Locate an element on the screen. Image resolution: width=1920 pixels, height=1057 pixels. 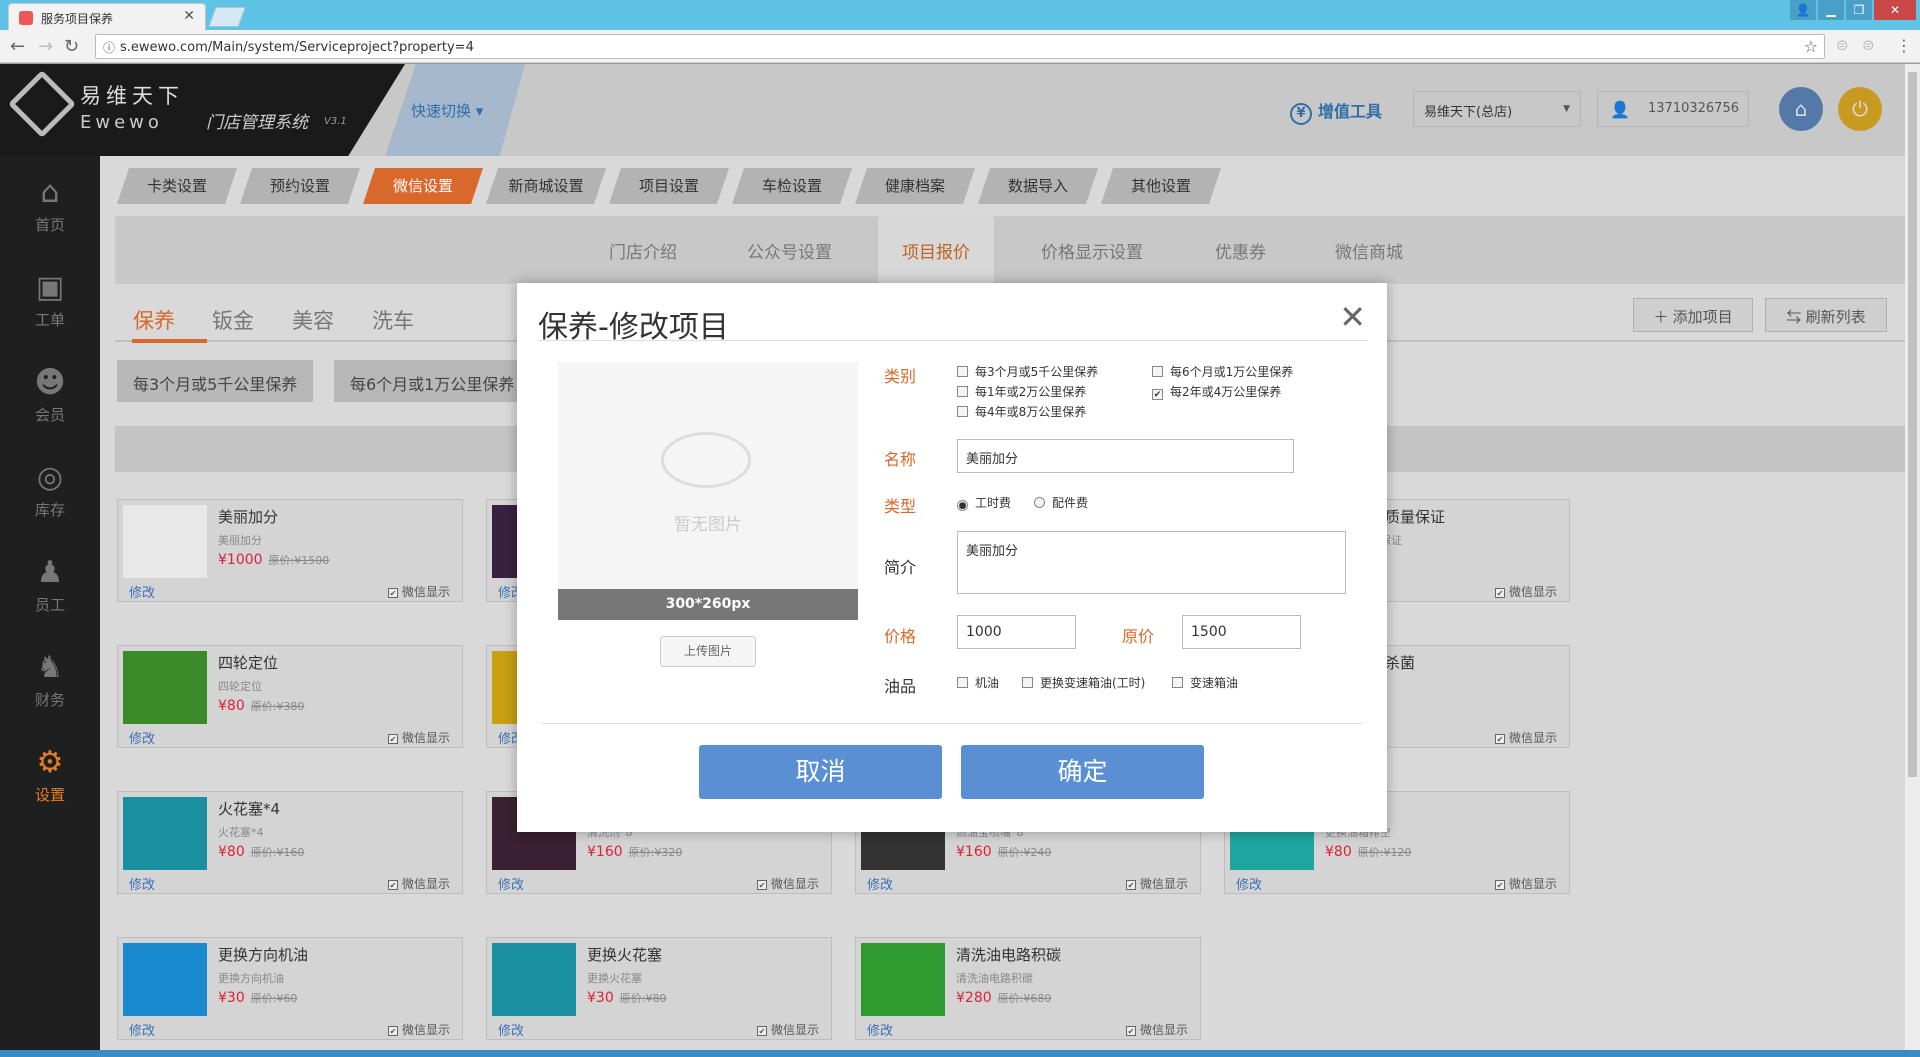
user-info: 👤 13710326756 is located at coordinates (1673, 109).